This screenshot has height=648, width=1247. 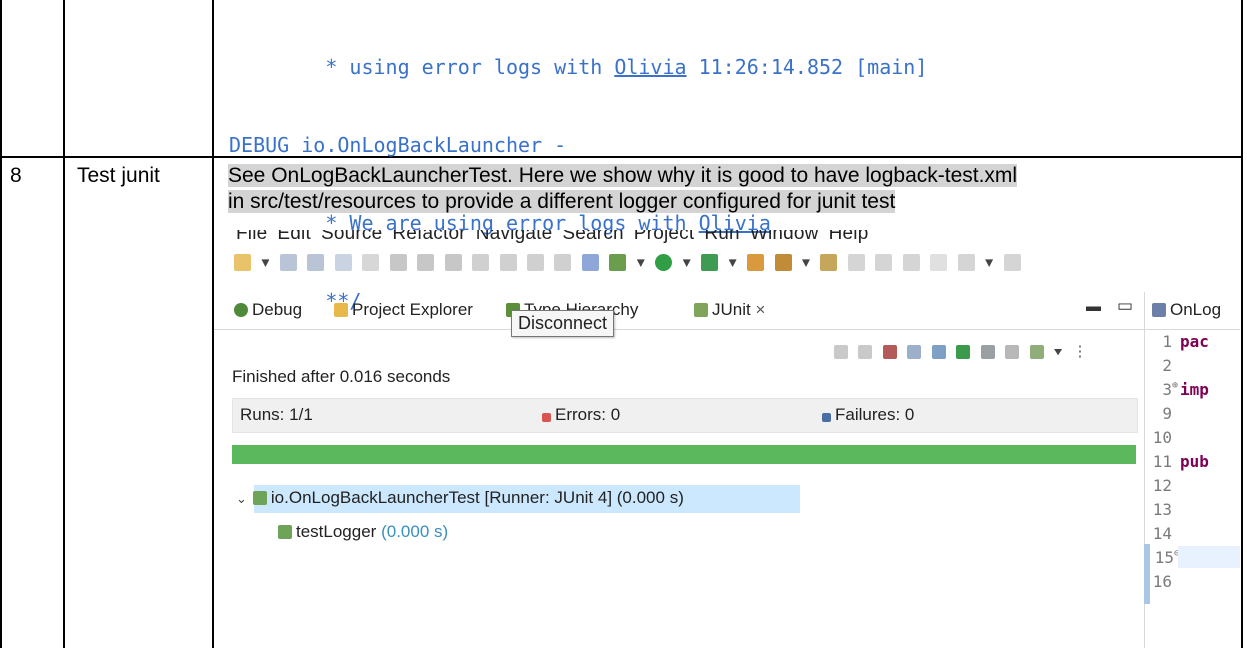 I want to click on resume-icon, so click(x=398, y=263).